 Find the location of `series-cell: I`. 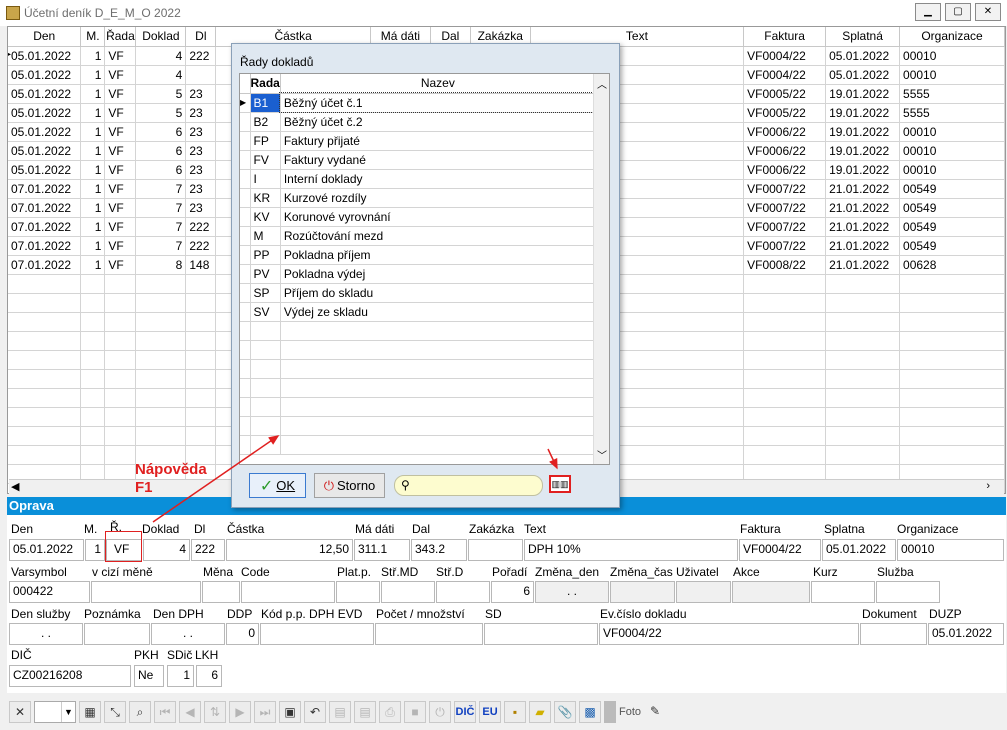

series-cell: I is located at coordinates (265, 179).